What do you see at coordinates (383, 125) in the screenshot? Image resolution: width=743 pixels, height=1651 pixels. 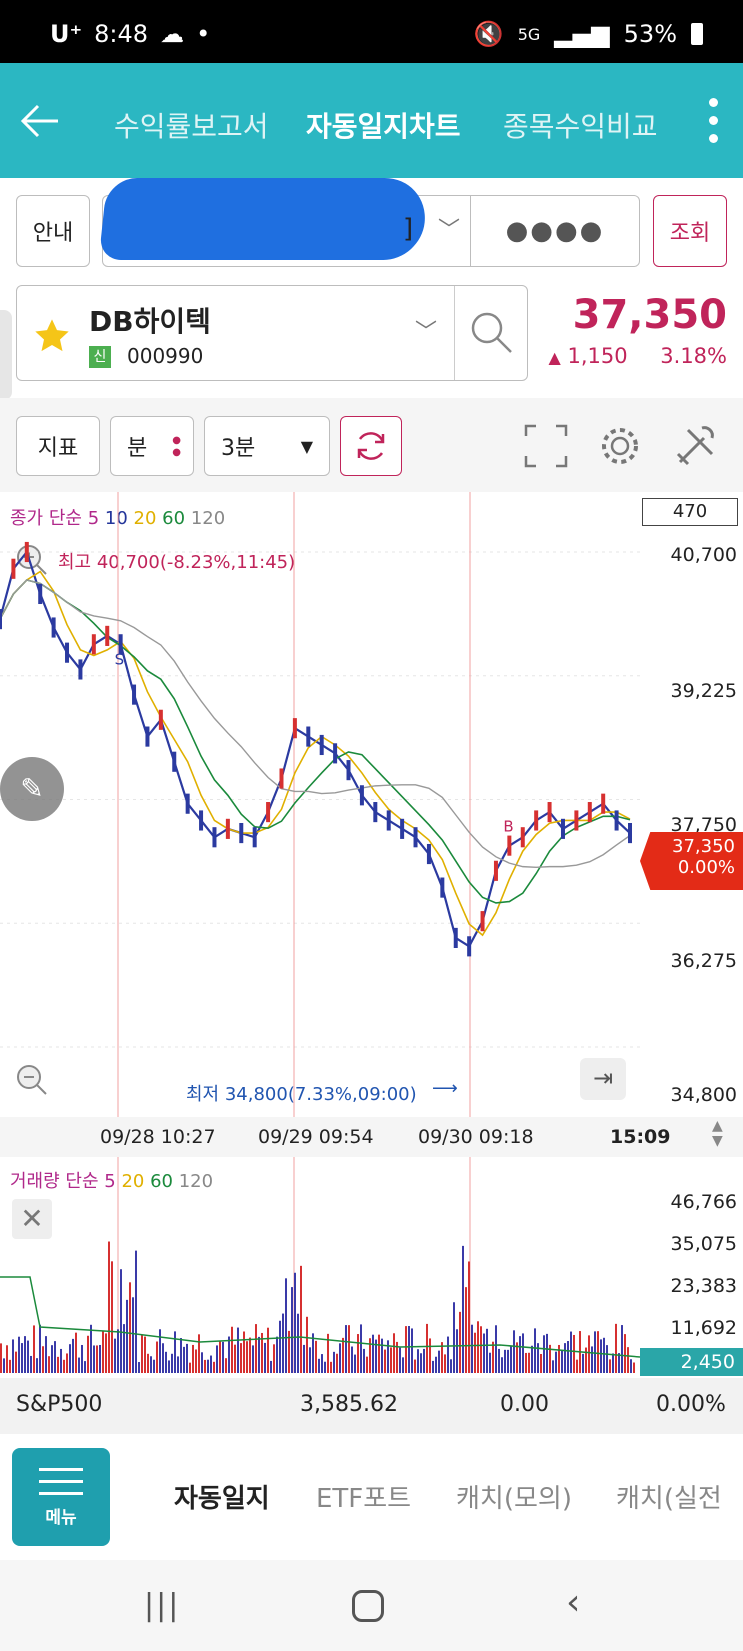 I see `tab-auto-journal-chart: 자동일지차트` at bounding box center [383, 125].